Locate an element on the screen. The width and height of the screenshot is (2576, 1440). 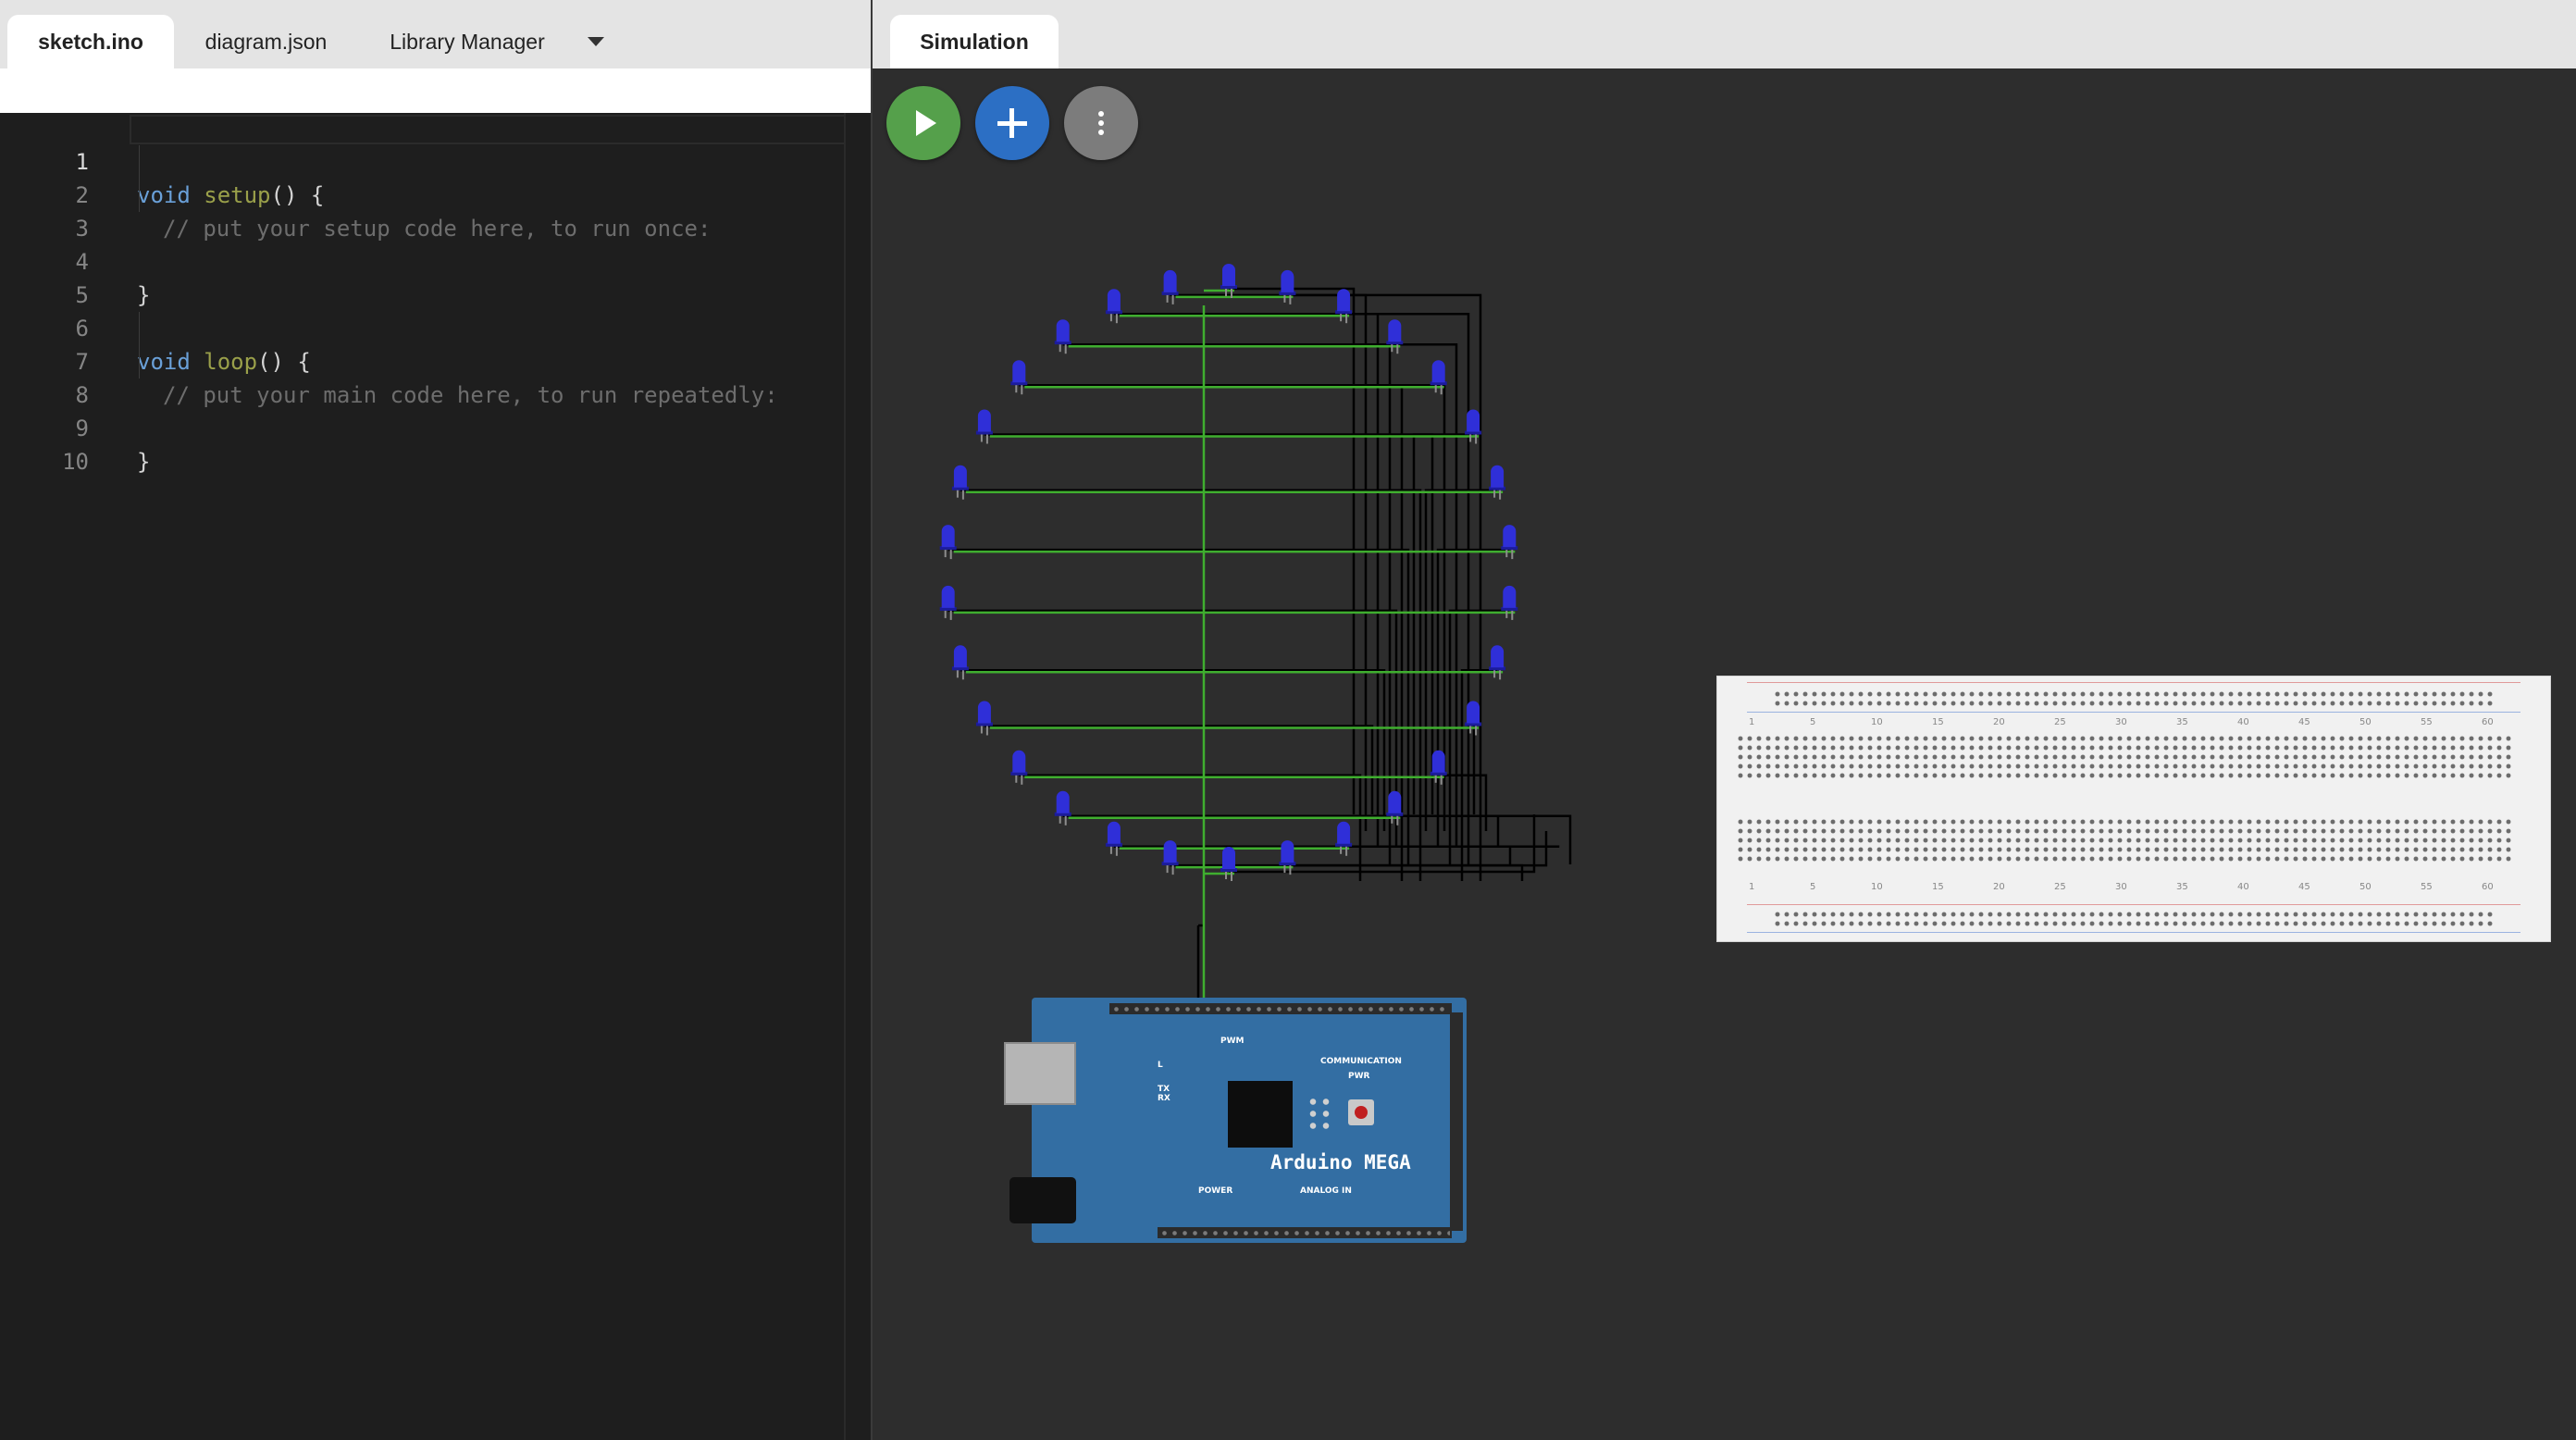
start-simulation-button is located at coordinates (923, 123).